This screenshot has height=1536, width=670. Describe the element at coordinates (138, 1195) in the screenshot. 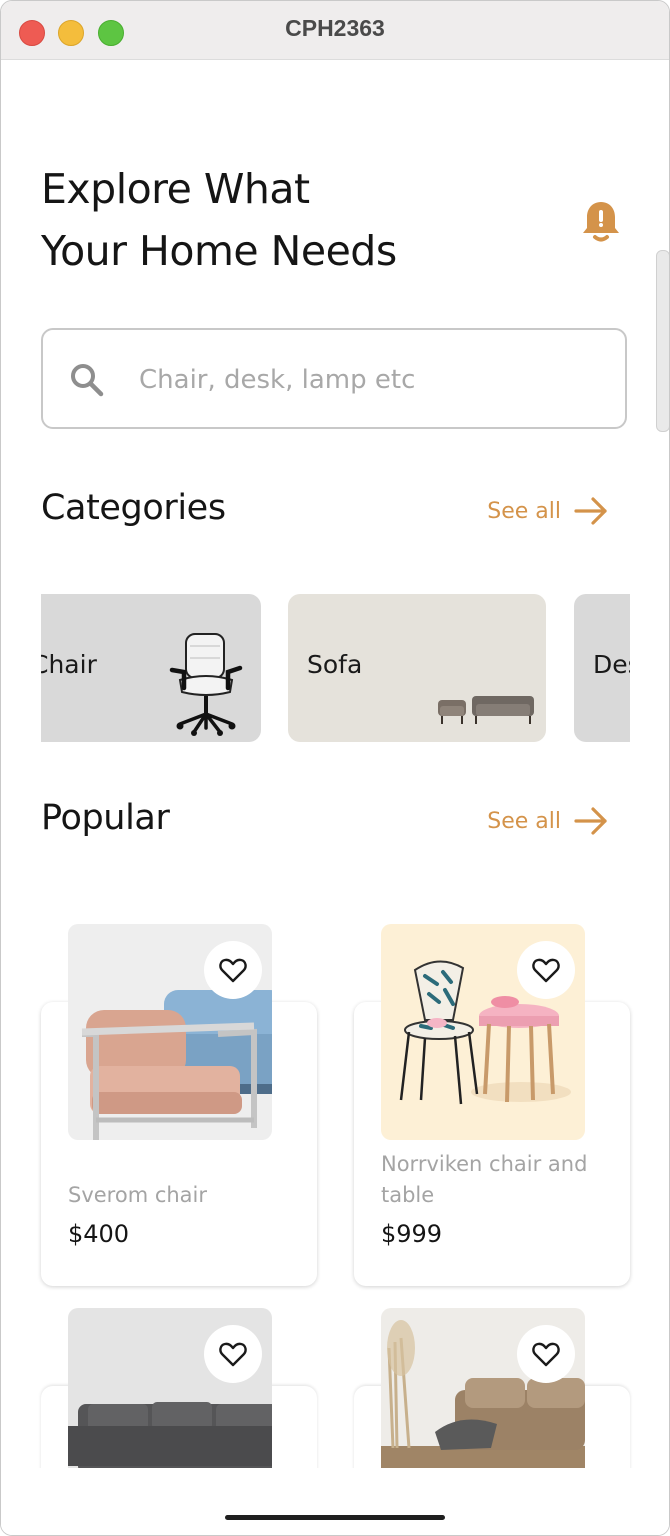

I see `product-name: Sverom chair` at that location.